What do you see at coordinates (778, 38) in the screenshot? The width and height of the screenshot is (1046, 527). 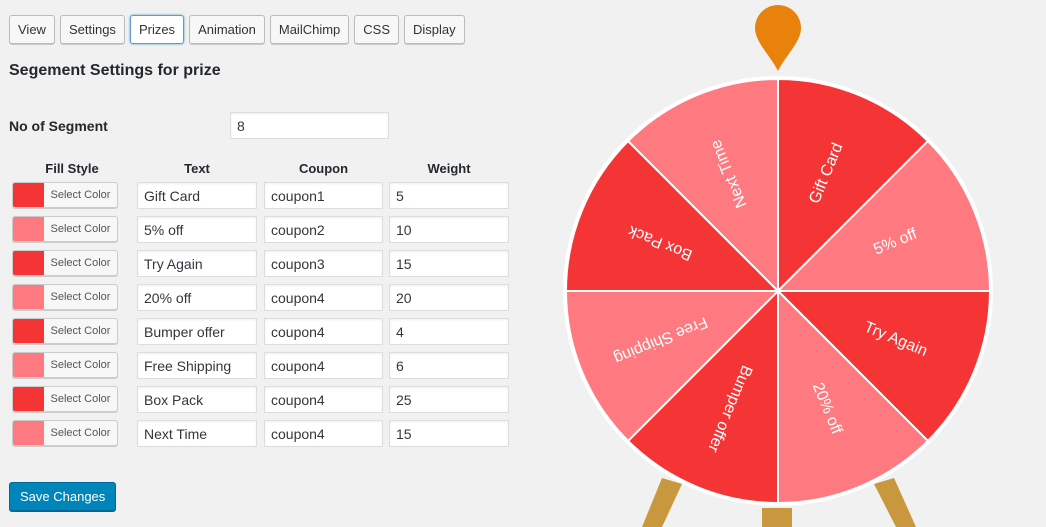 I see `wheel-pointer-icon` at bounding box center [778, 38].